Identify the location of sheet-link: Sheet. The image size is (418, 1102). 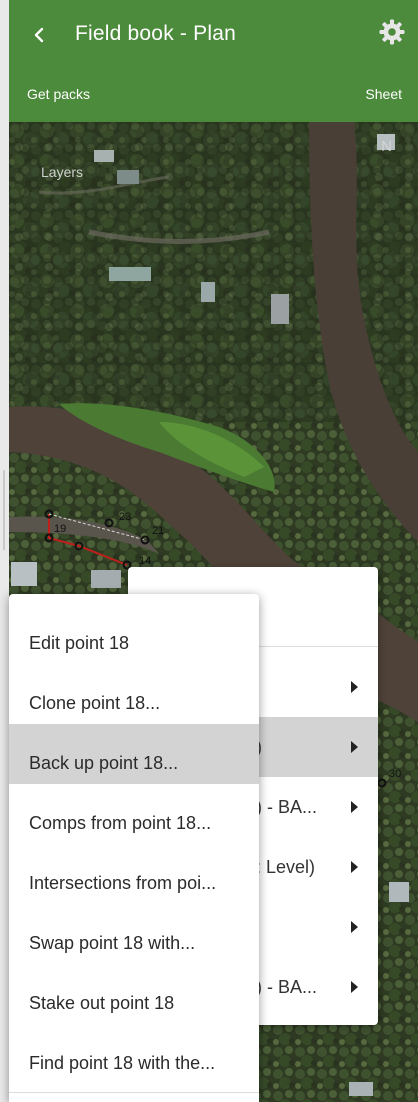
(383, 94).